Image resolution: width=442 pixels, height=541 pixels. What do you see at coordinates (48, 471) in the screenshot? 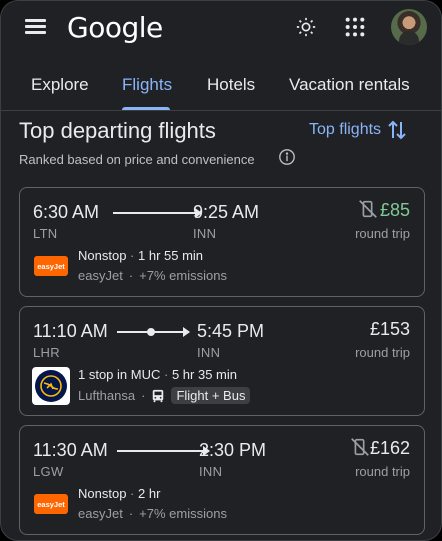
I see `depart-airport: LGW` at bounding box center [48, 471].